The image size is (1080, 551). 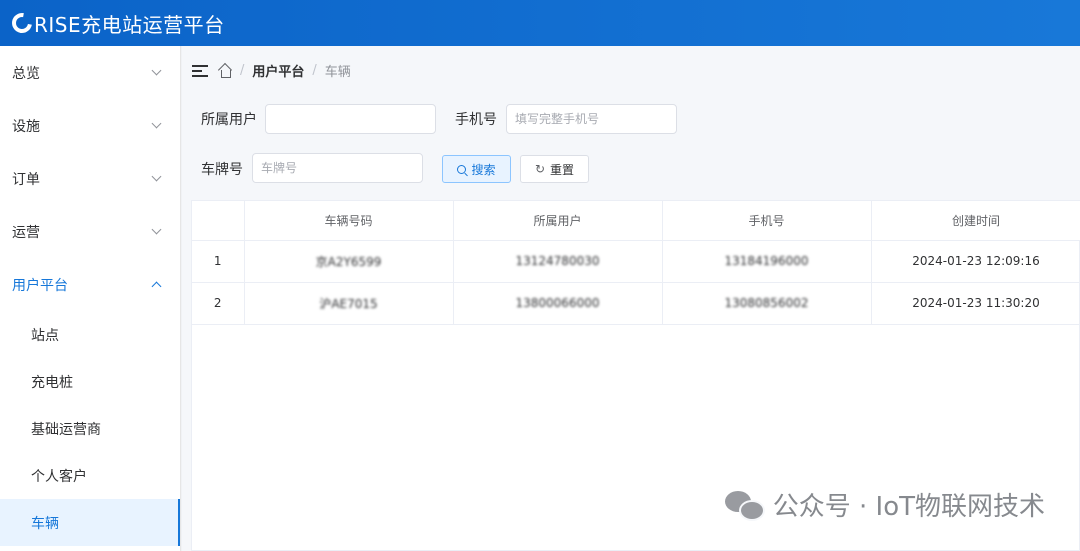 What do you see at coordinates (767, 303) in the screenshot?
I see `row-phone: 13080856002` at bounding box center [767, 303].